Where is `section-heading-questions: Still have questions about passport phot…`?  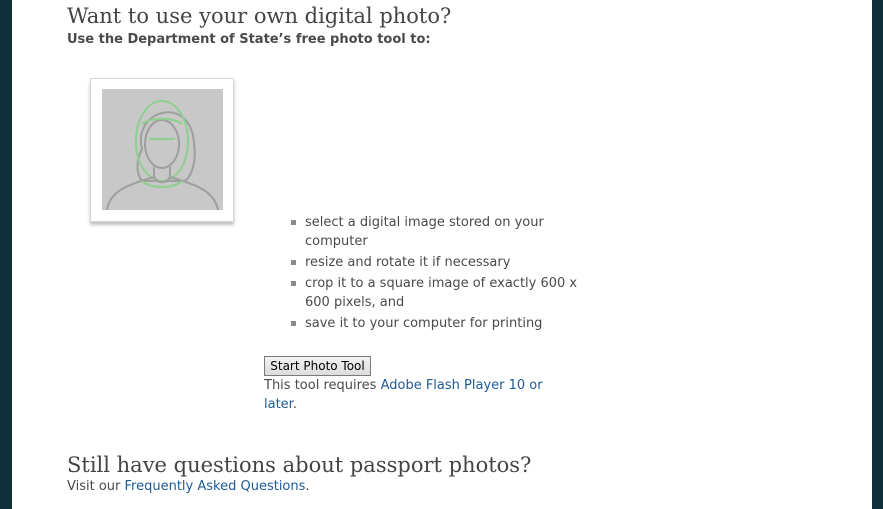 section-heading-questions: Still have questions about passport phot… is located at coordinates (299, 465).